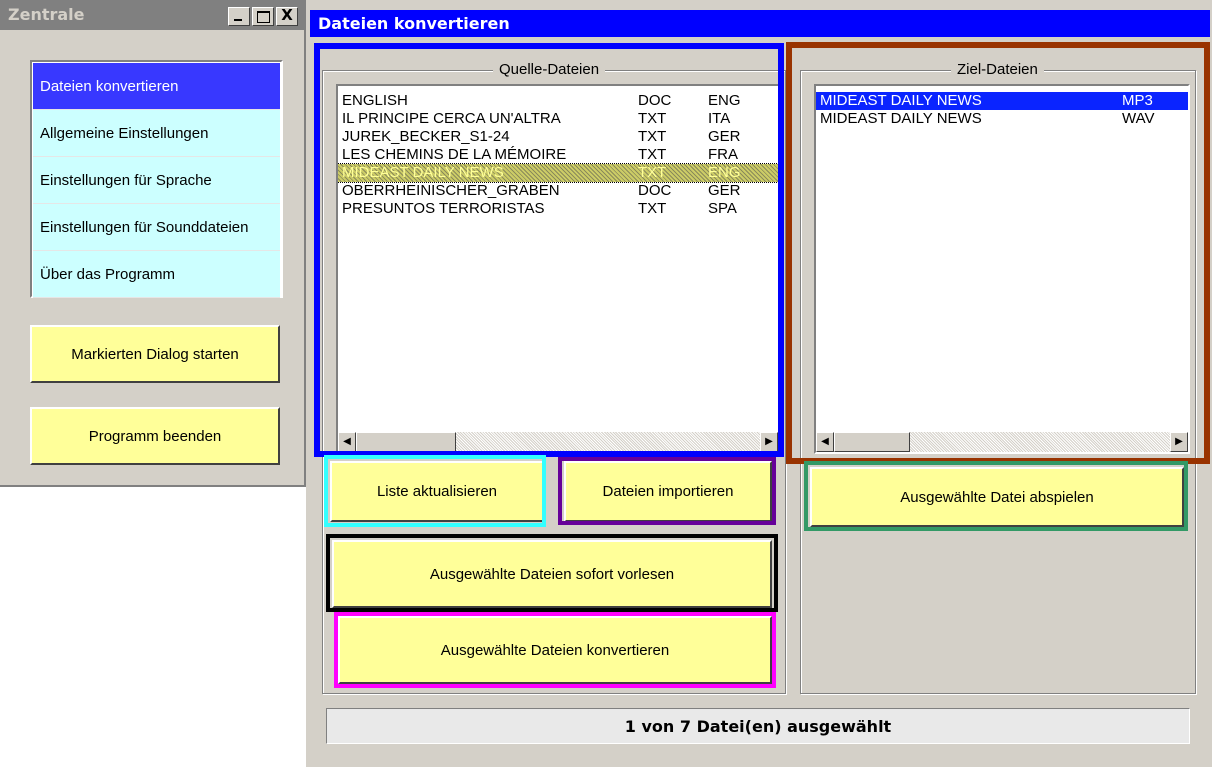 Image resolution: width=1212 pixels, height=767 pixels. What do you see at coordinates (722, 208) in the screenshot?
I see `file-language: SPA` at bounding box center [722, 208].